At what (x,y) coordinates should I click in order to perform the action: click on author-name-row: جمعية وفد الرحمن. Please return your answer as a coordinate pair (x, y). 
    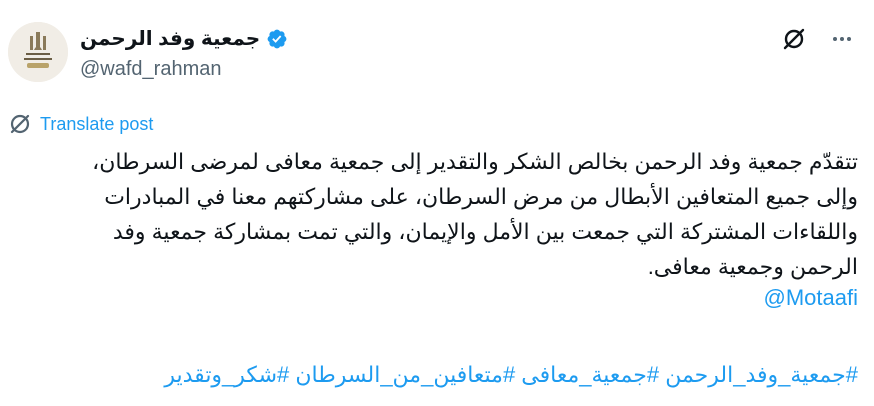
    Looking at the image, I should click on (184, 38).